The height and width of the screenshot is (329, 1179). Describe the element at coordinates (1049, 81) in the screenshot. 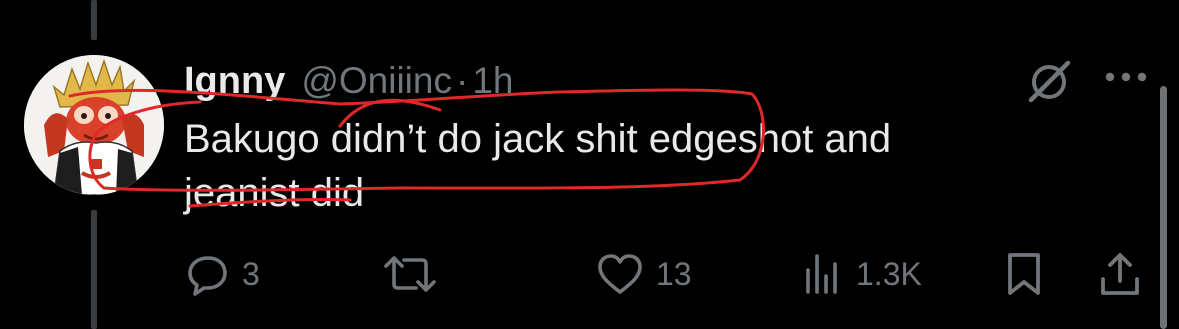

I see `grok-icon` at that location.